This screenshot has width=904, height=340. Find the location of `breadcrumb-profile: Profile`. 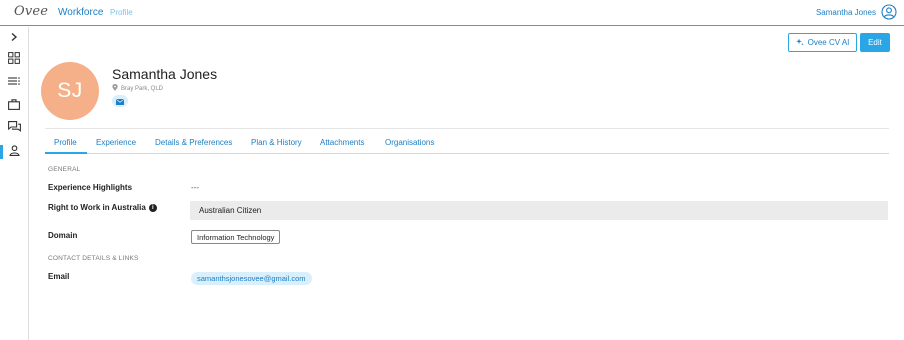

breadcrumb-profile: Profile is located at coordinates (121, 12).